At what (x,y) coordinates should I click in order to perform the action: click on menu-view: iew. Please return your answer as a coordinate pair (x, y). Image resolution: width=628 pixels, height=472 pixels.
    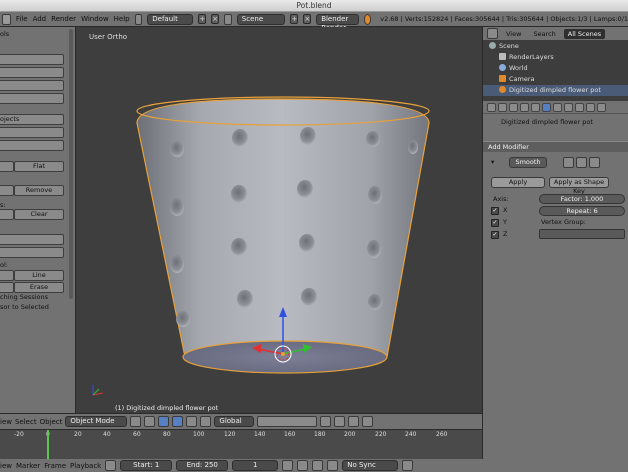
    Looking at the image, I should click on (6, 422).